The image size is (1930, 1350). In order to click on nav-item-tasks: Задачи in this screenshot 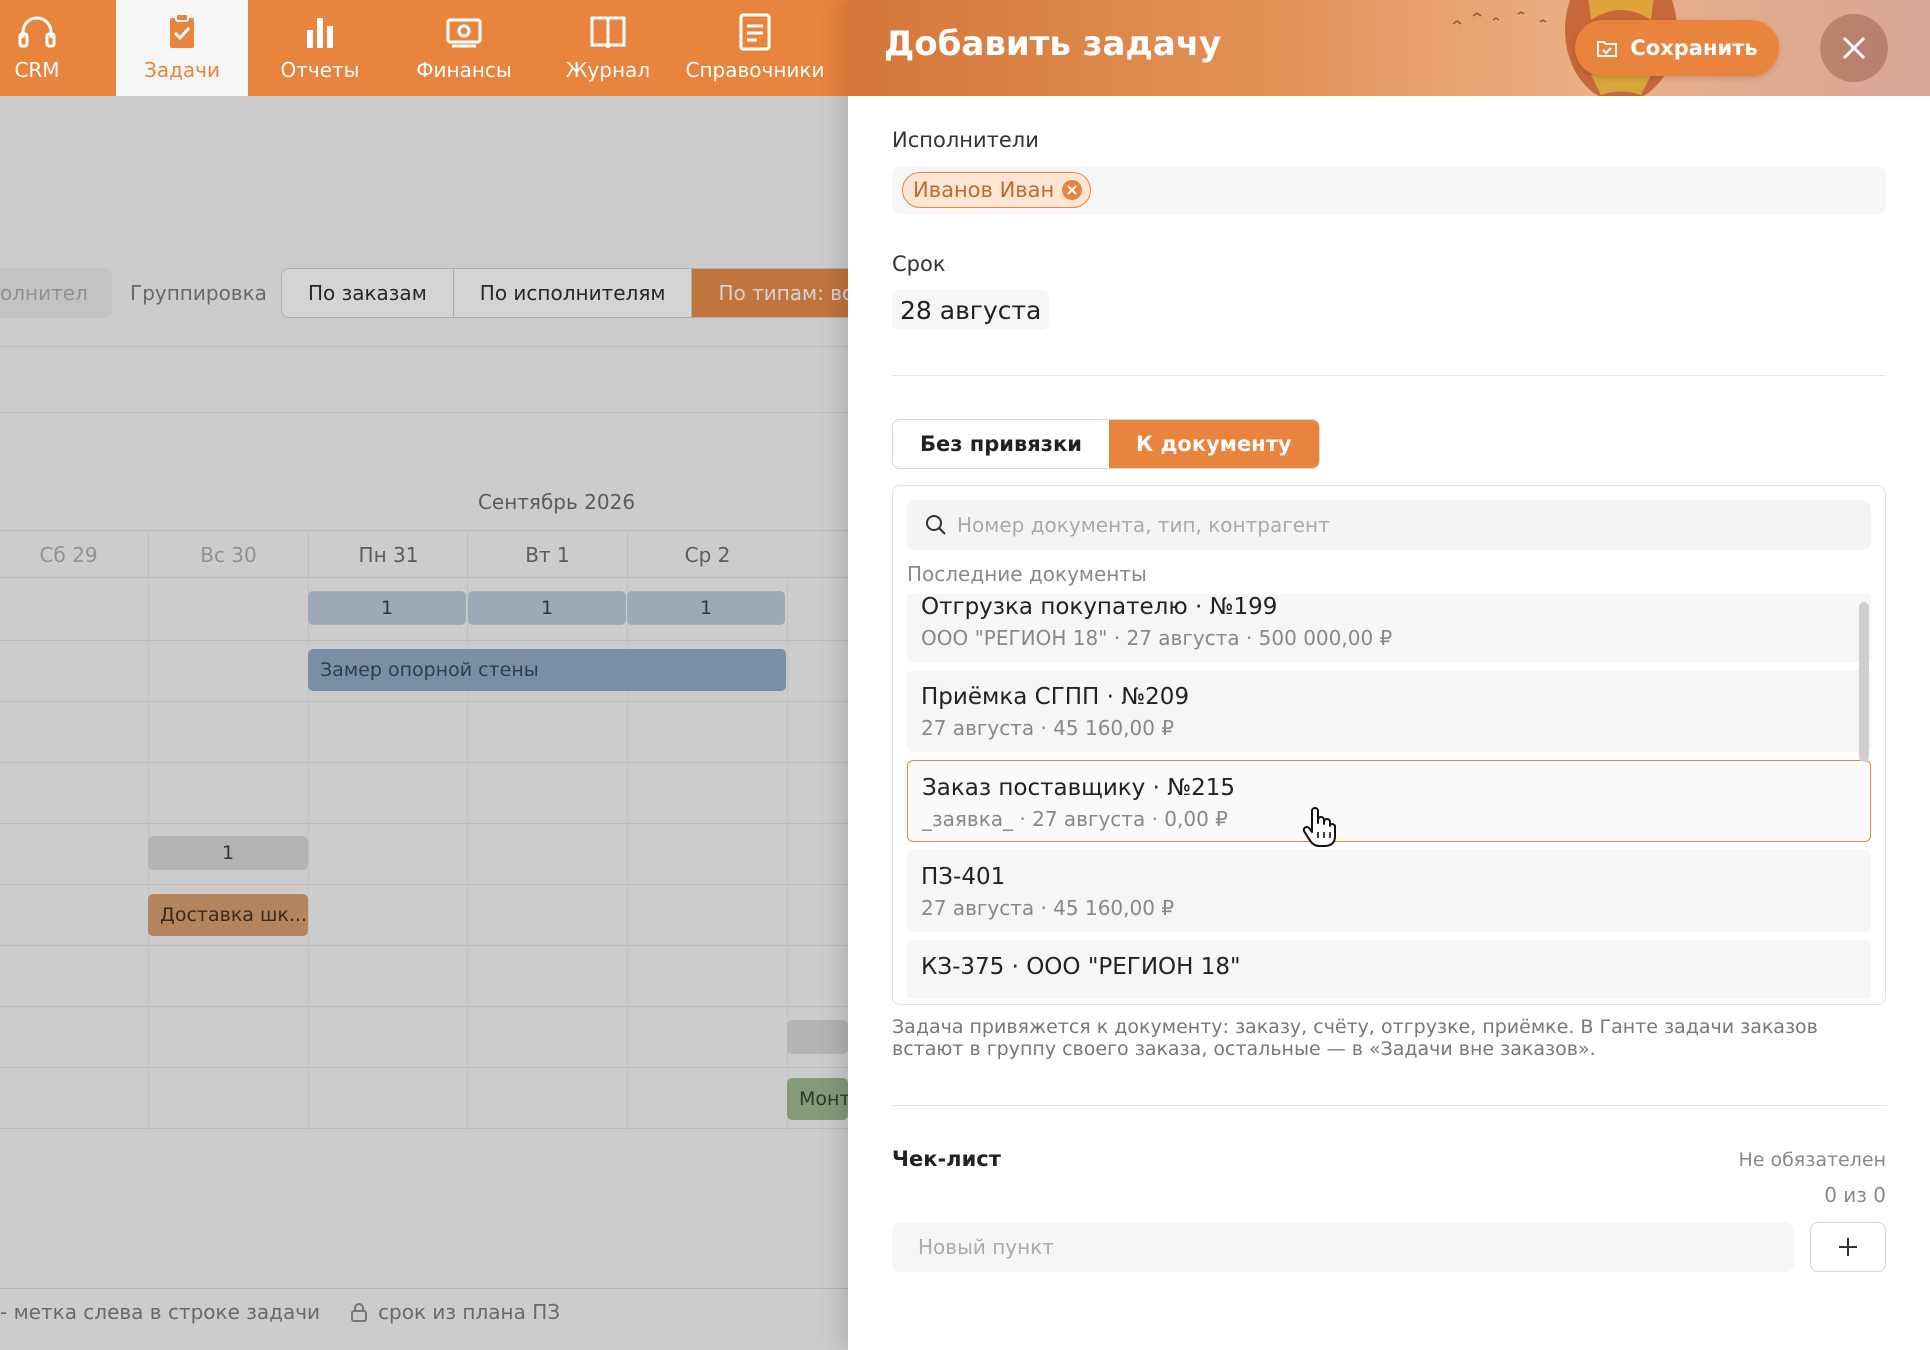, I will do `click(182, 48)`.